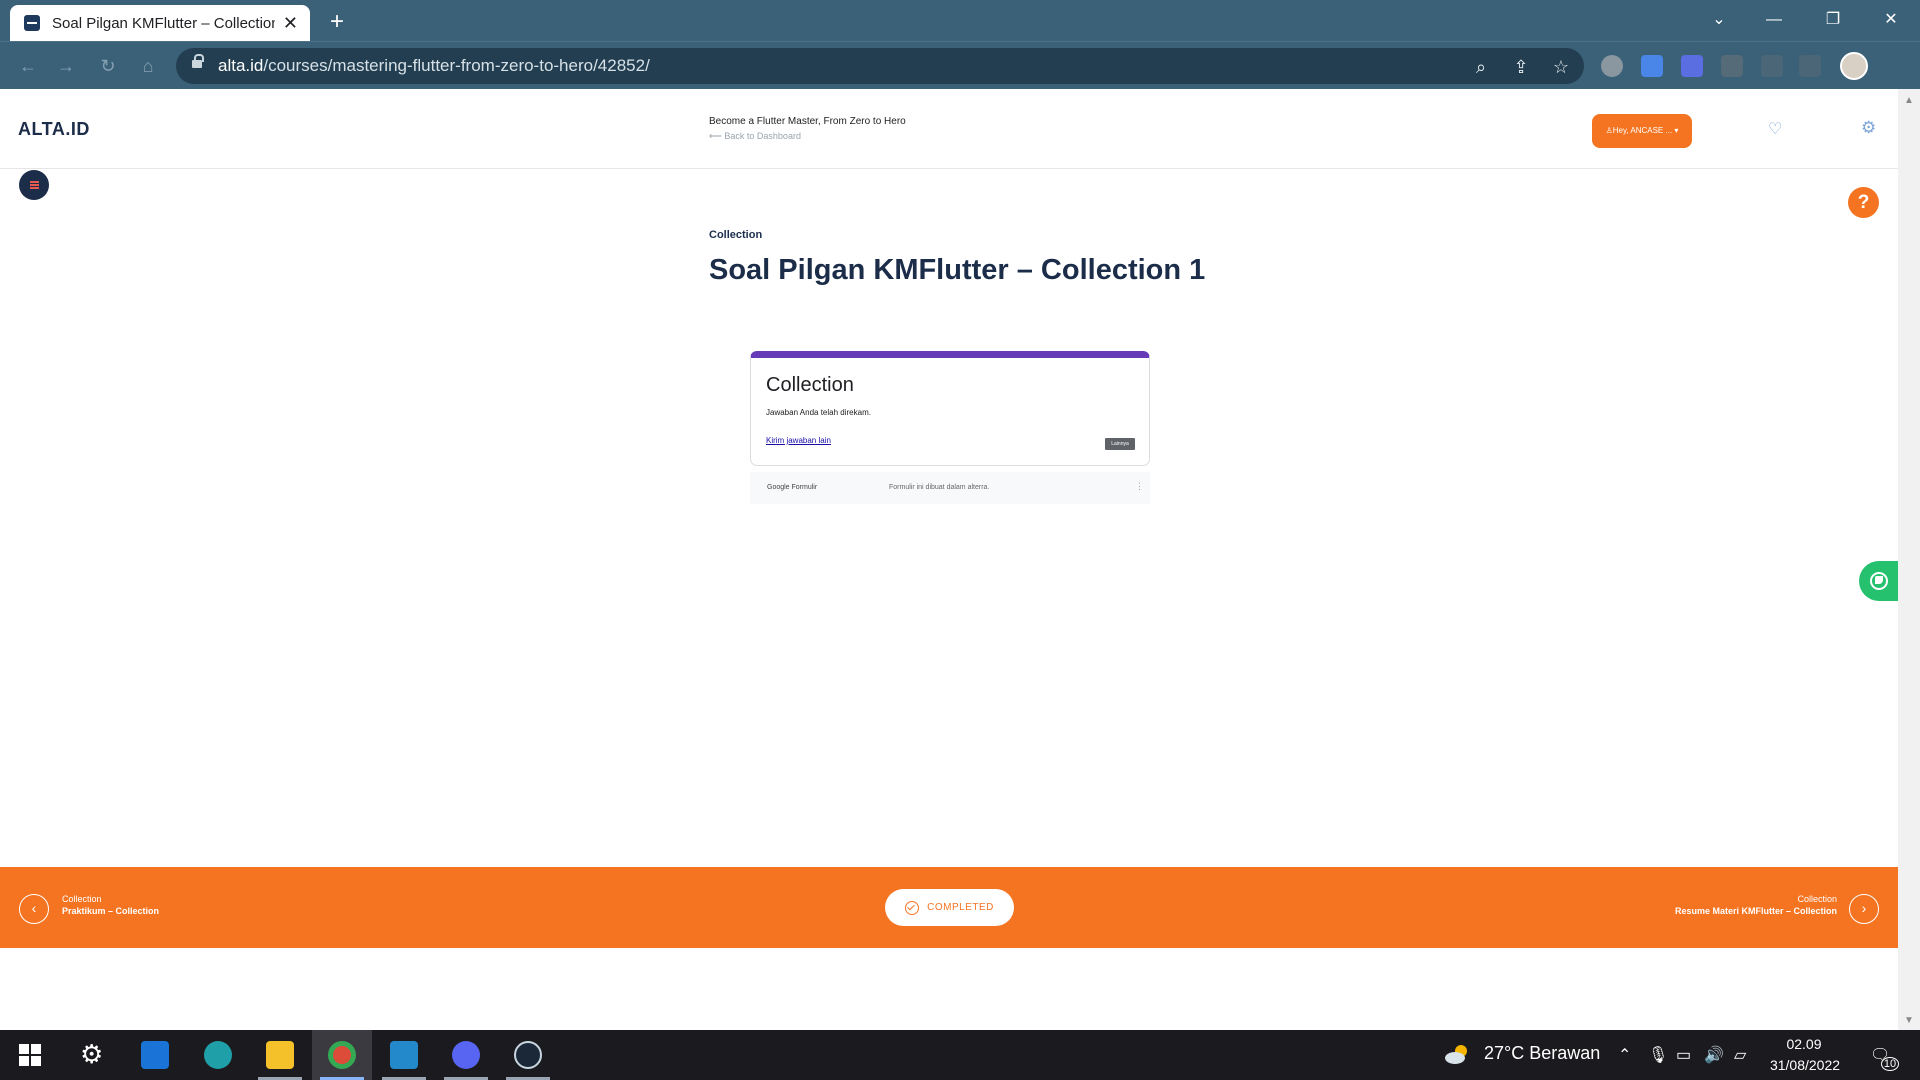  Describe the element at coordinates (337, 22) in the screenshot. I see `new-tab-button: +` at that location.